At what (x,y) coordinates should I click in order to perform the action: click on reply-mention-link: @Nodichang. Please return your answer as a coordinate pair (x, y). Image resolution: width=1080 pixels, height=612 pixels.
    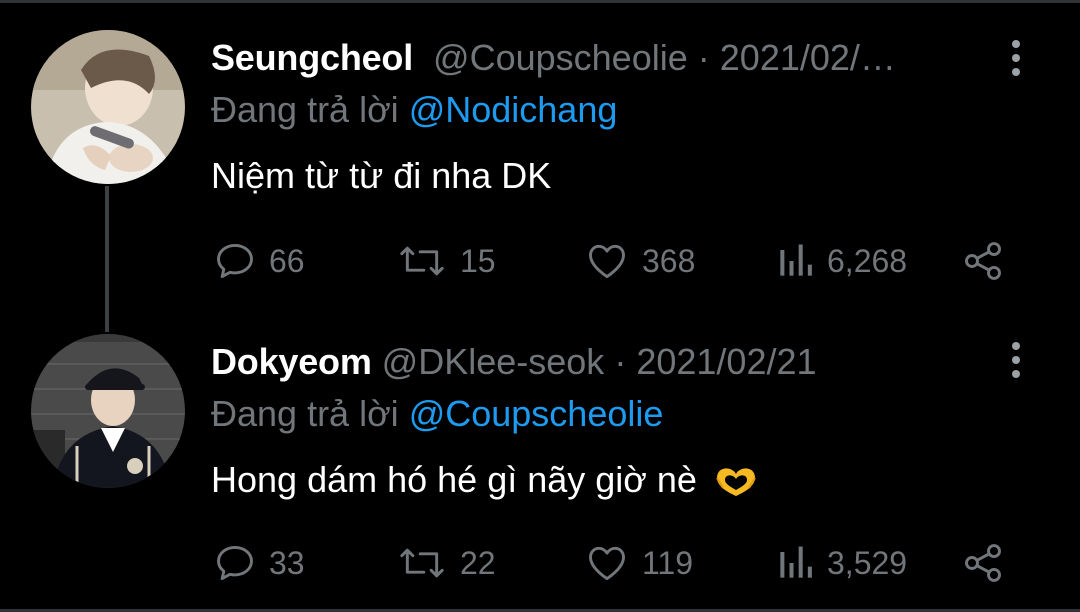
    Looking at the image, I should click on (513, 109).